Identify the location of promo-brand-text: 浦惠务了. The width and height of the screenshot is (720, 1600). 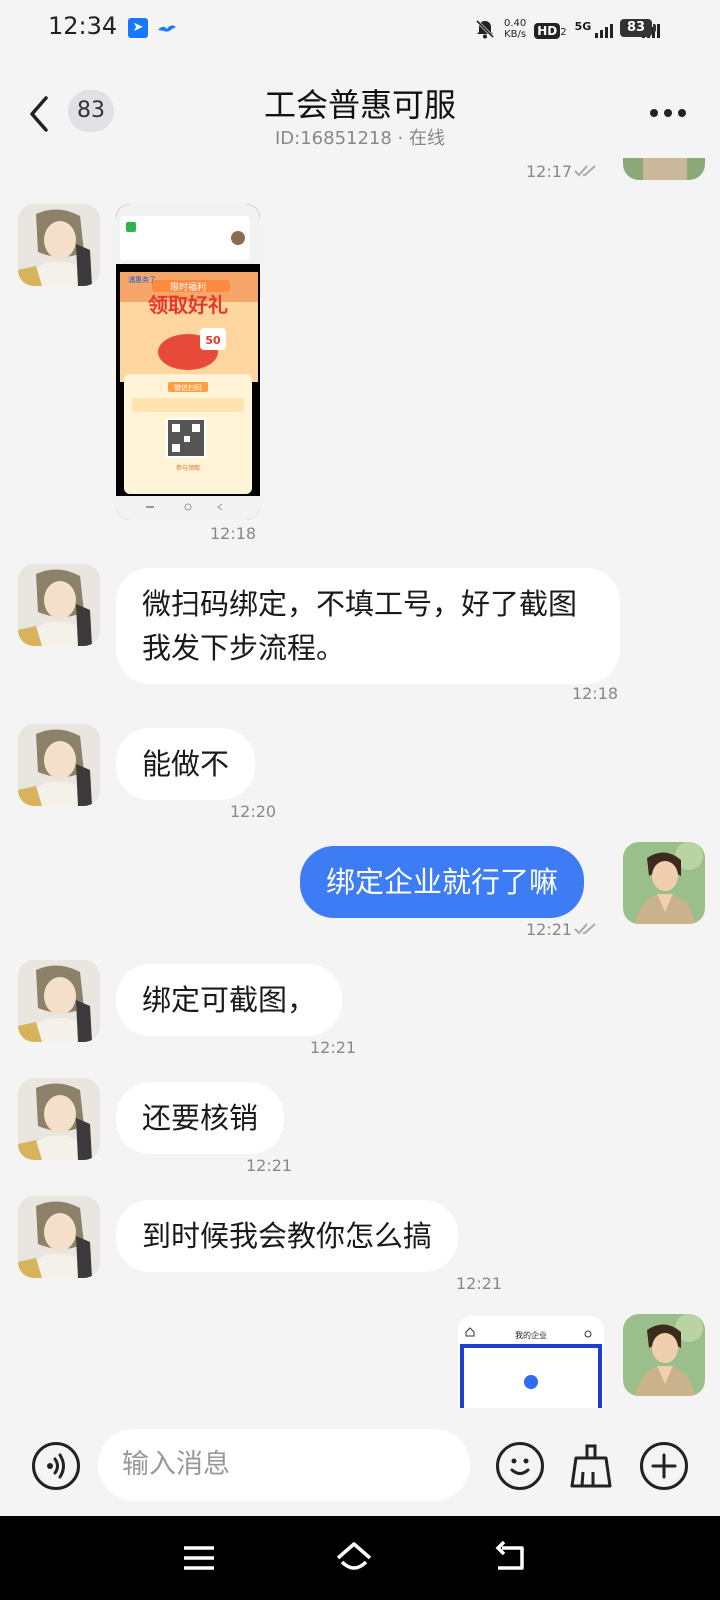
(142, 279).